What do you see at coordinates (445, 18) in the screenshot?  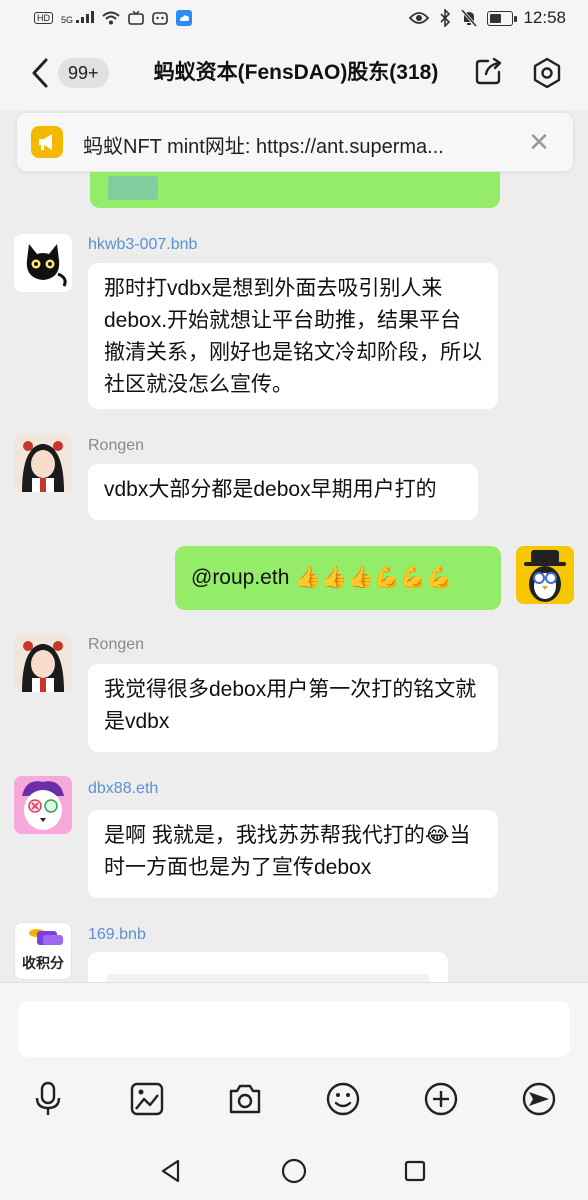 I see `bluetooth-icon` at bounding box center [445, 18].